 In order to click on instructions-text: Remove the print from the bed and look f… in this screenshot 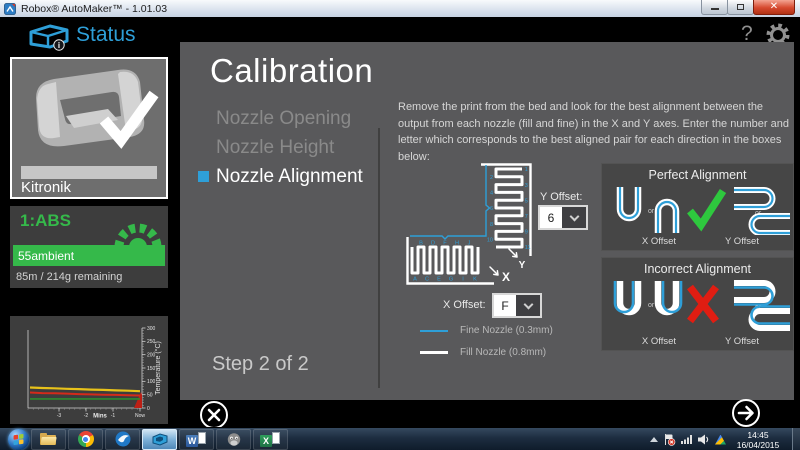, I will do `click(593, 132)`.